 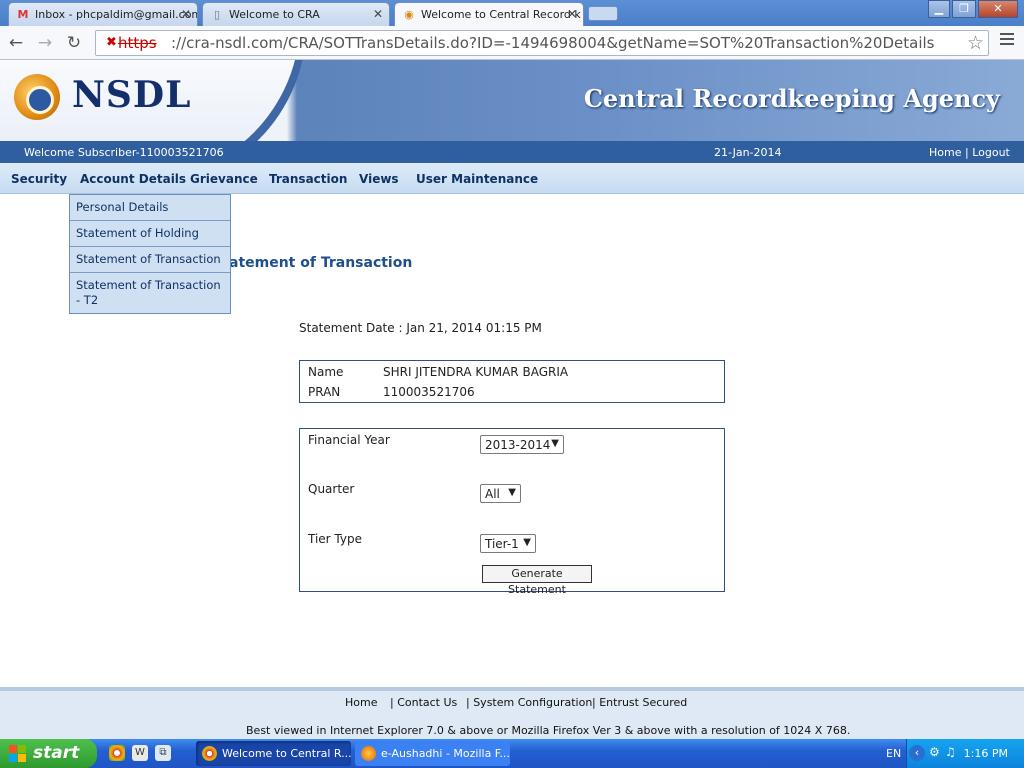 What do you see at coordinates (48, 753) in the screenshot?
I see `start-button: start` at bounding box center [48, 753].